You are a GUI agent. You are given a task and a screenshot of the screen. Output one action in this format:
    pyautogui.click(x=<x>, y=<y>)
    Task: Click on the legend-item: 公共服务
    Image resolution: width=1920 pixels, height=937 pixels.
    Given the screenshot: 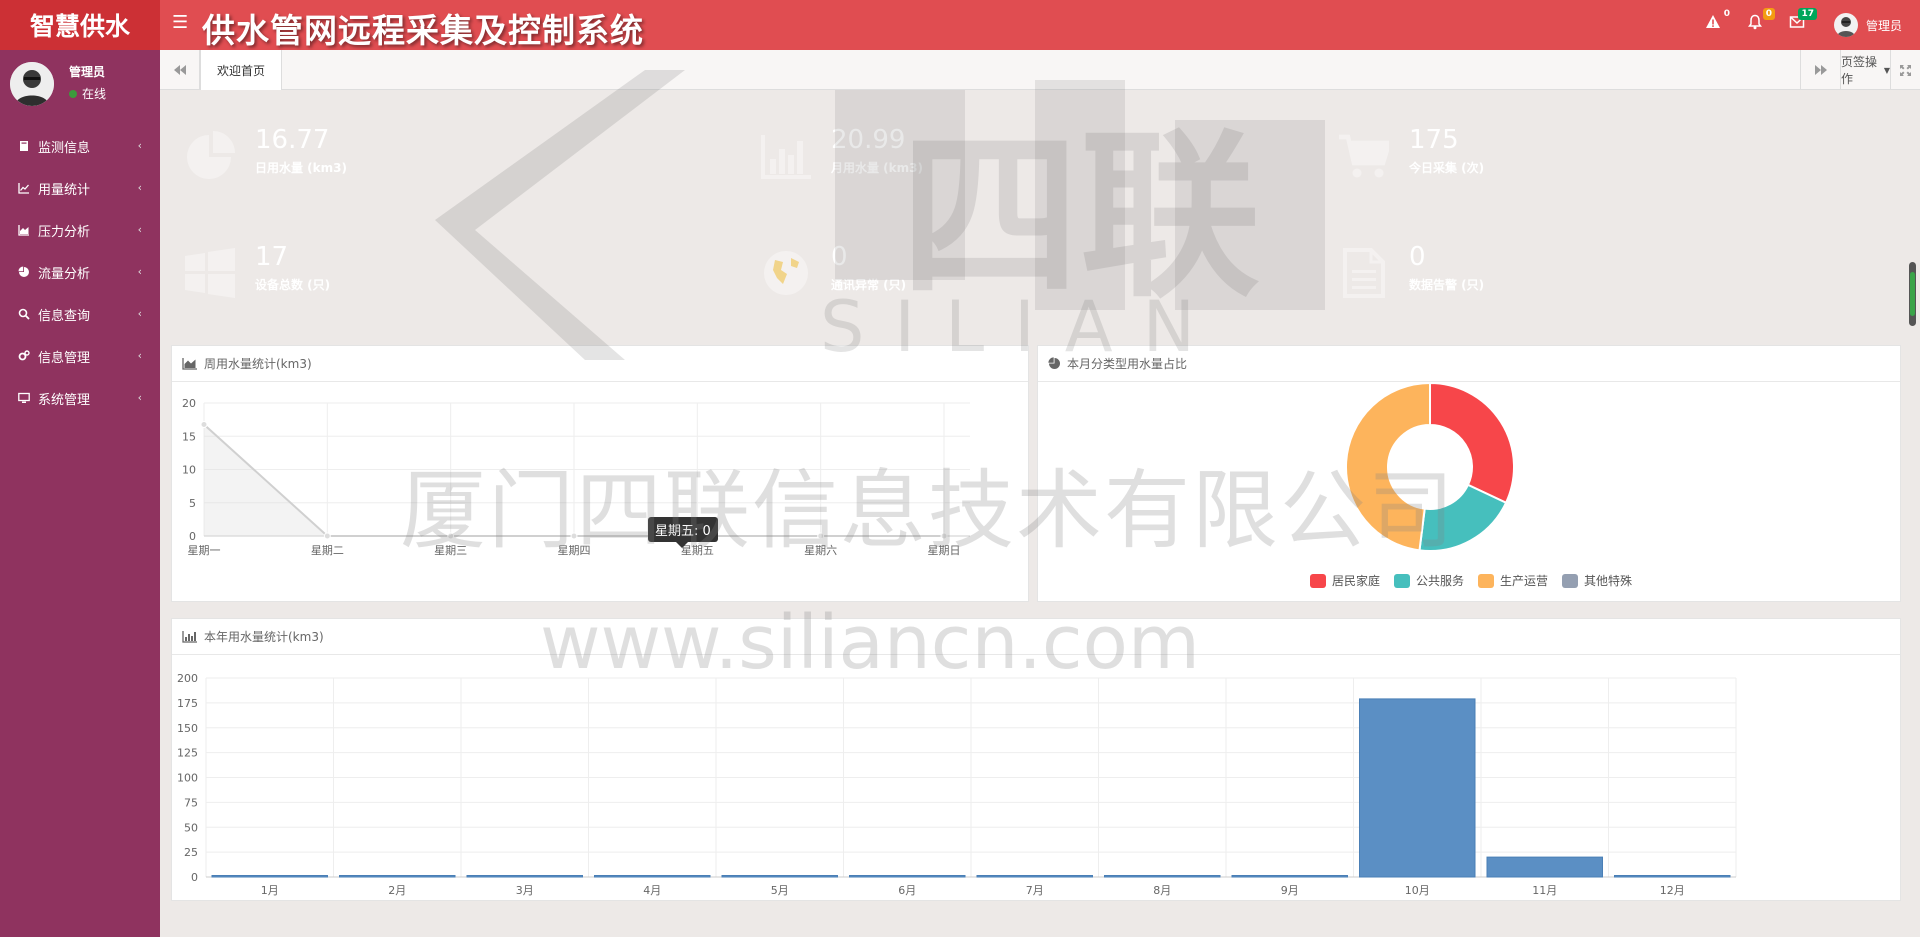 What is the action you would take?
    pyautogui.click(x=1429, y=580)
    